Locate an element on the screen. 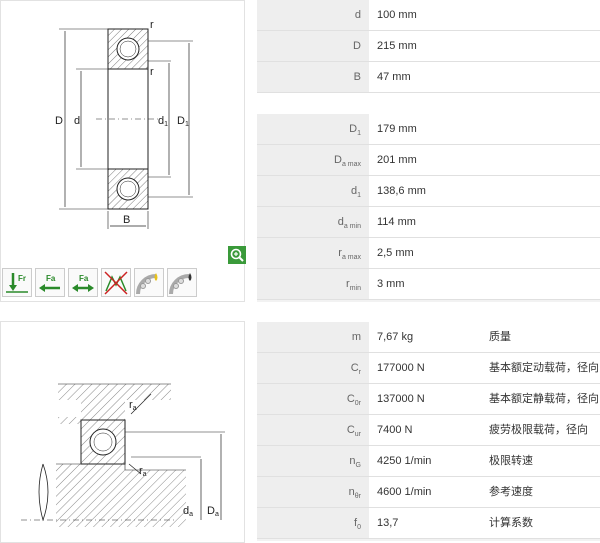 This screenshot has height=543, width=600. table-row: d1 138,6 mm is located at coordinates (428, 191).